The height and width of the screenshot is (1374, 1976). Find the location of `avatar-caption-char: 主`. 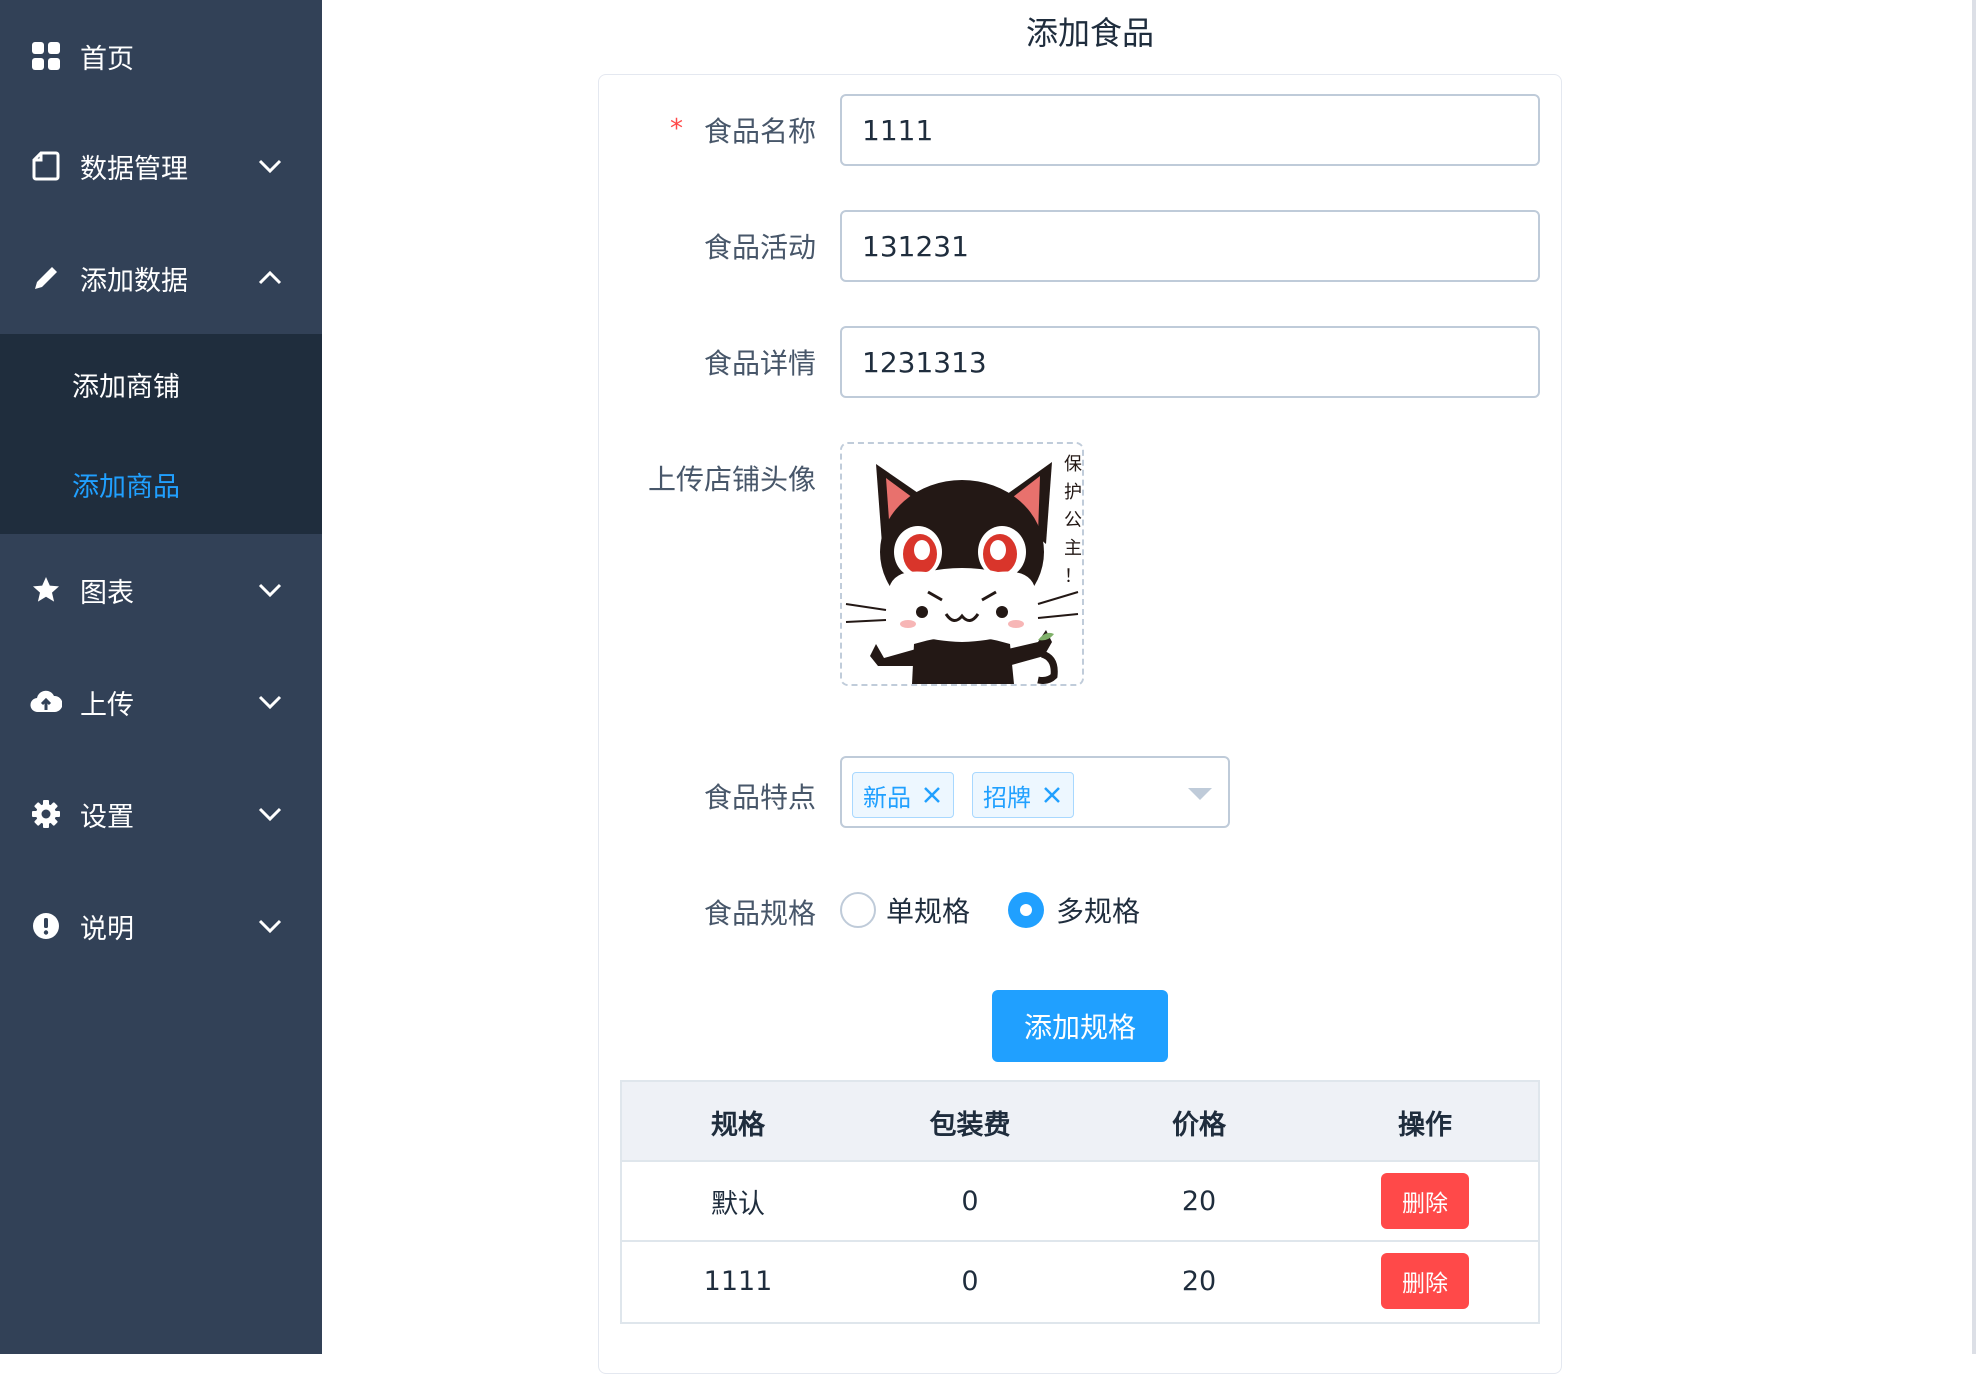

avatar-caption-char: 主 is located at coordinates (1073, 548).